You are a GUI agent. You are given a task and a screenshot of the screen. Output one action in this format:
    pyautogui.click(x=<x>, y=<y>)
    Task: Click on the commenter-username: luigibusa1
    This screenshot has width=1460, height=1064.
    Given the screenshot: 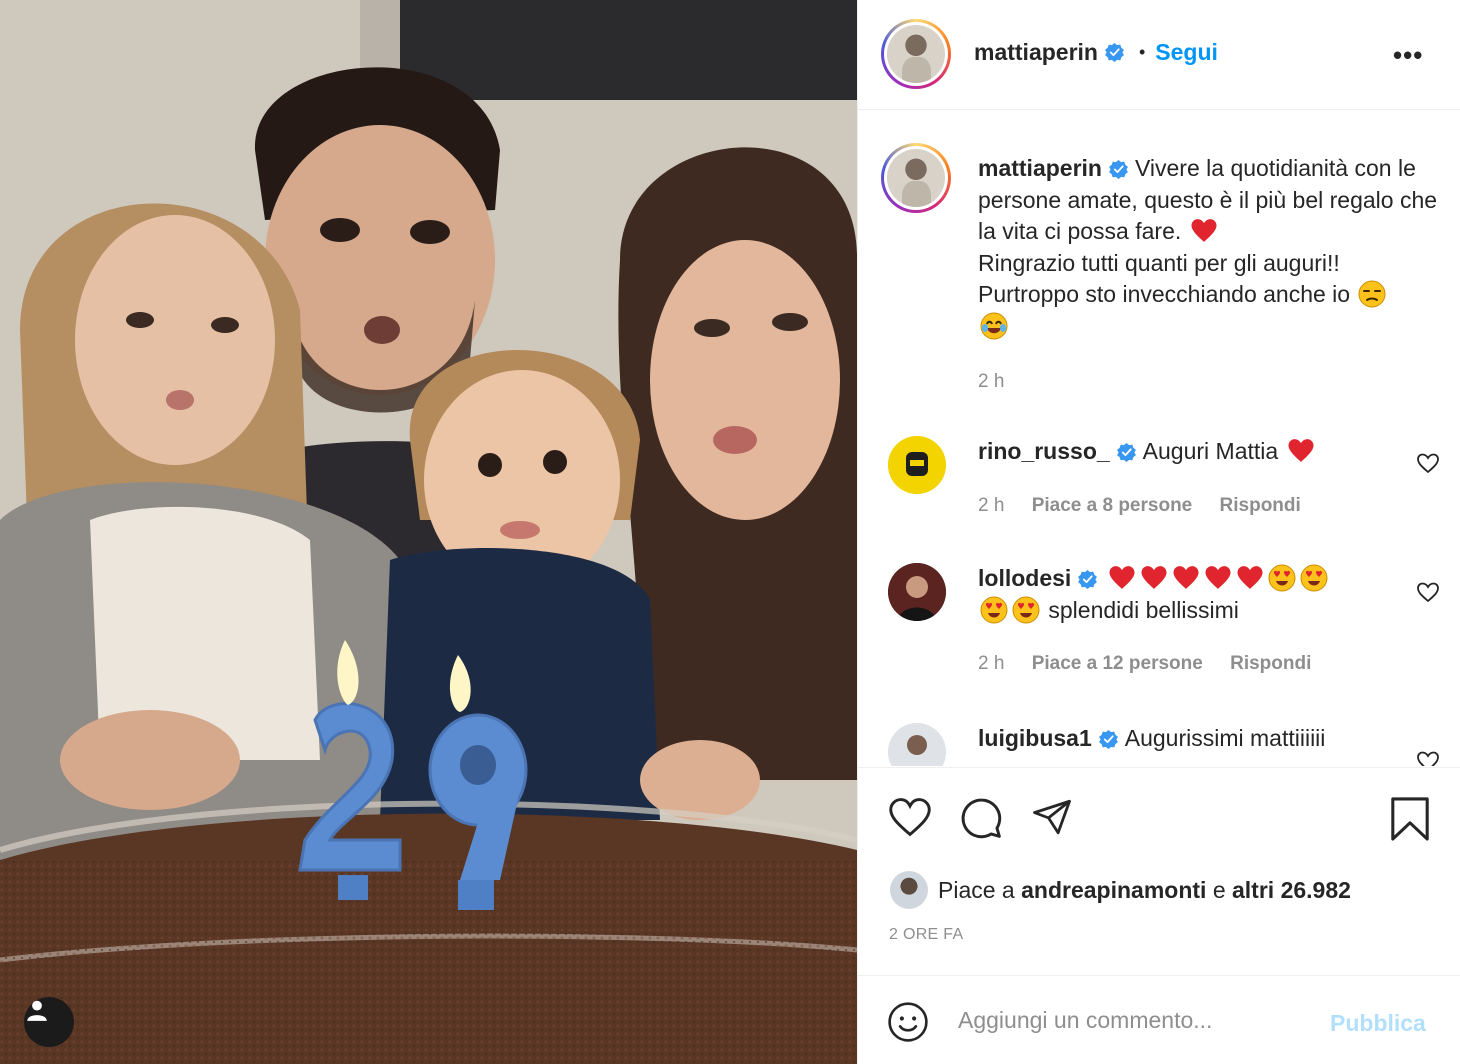 What is the action you would take?
    pyautogui.click(x=1035, y=738)
    